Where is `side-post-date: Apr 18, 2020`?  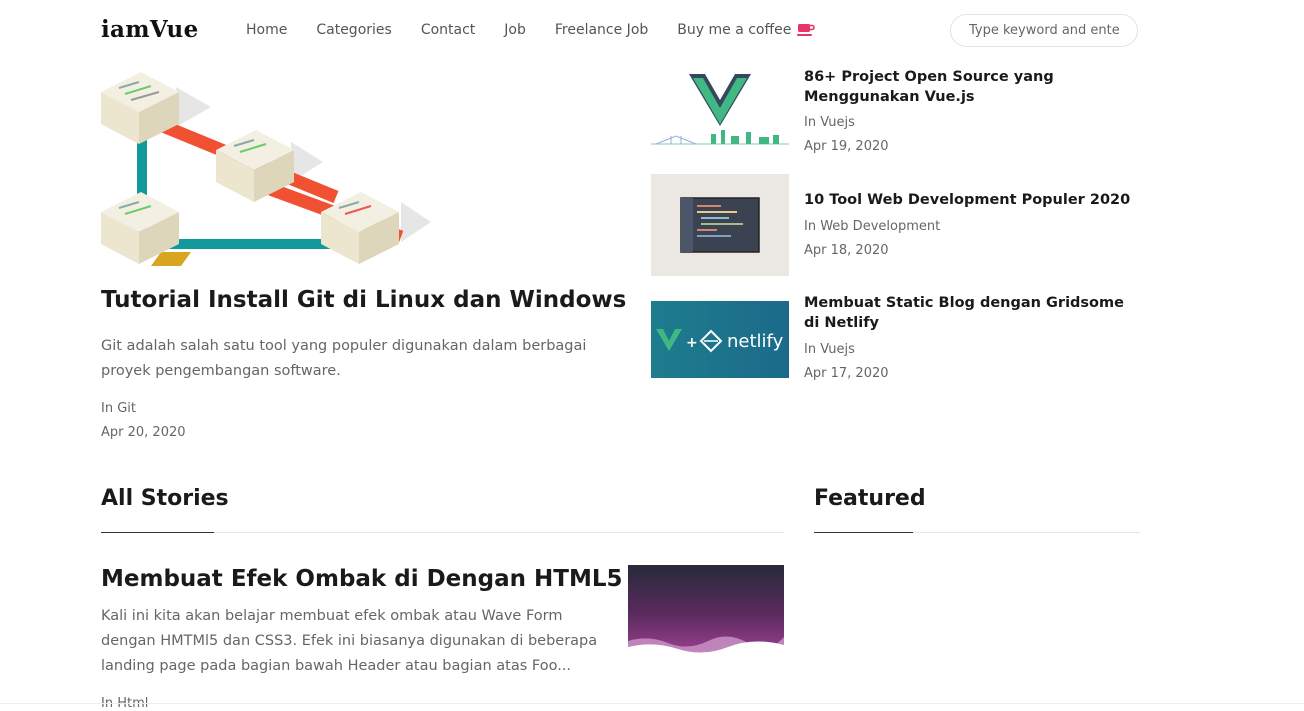 side-post-date: Apr 18, 2020 is located at coordinates (846, 250).